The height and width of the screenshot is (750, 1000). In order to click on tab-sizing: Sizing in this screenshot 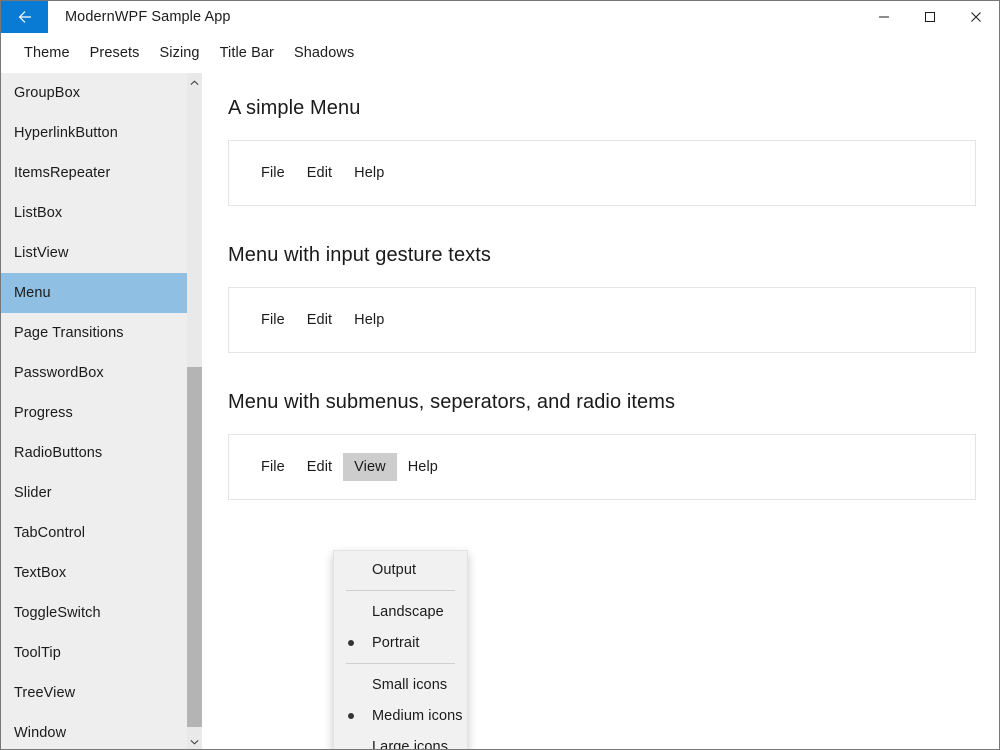, I will do `click(180, 53)`.